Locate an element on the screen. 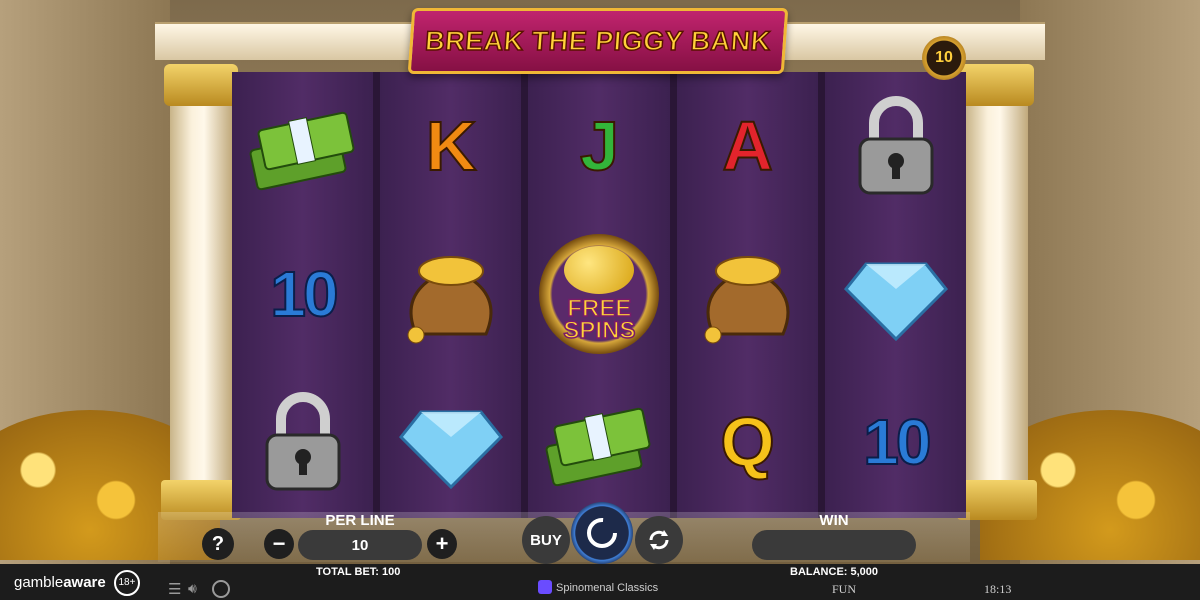 The height and width of the screenshot is (600, 1200). reel-1: 10 is located at coordinates (303, 295).